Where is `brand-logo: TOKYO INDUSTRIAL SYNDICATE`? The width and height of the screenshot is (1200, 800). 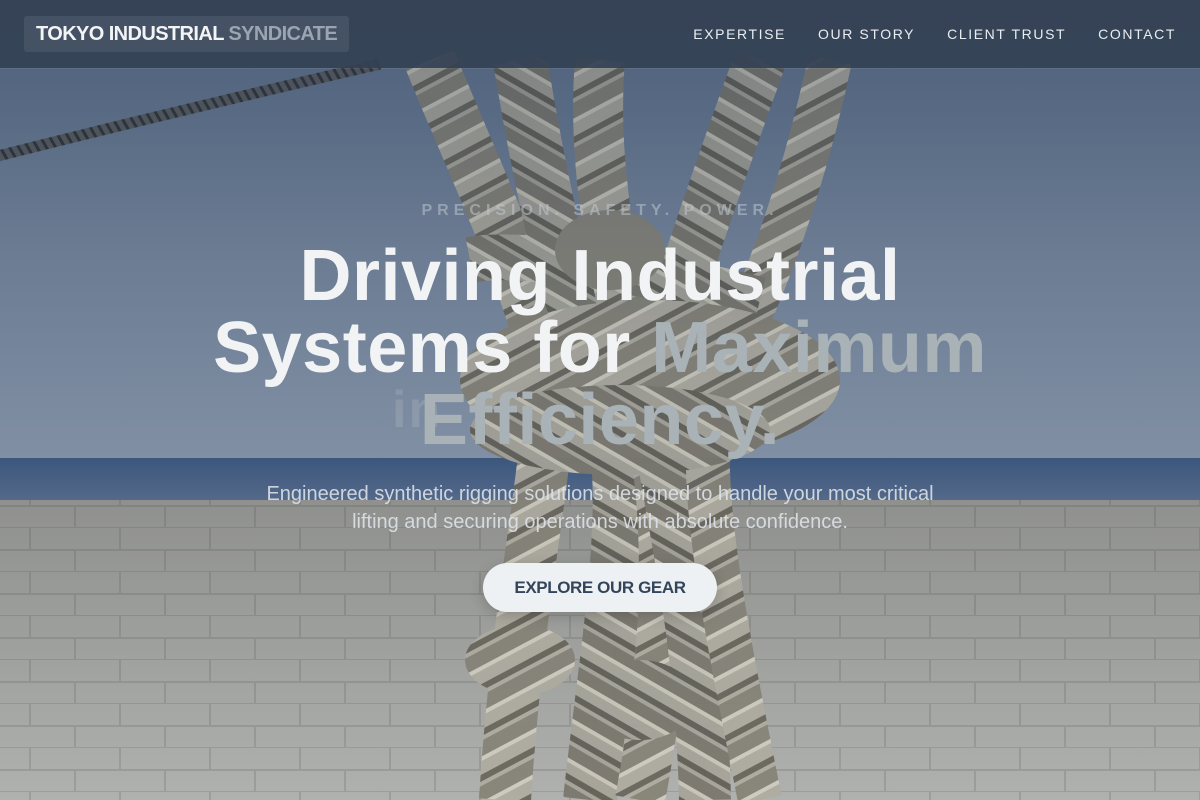
brand-logo: TOKYO INDUSTRIAL SYNDICATE is located at coordinates (187, 34).